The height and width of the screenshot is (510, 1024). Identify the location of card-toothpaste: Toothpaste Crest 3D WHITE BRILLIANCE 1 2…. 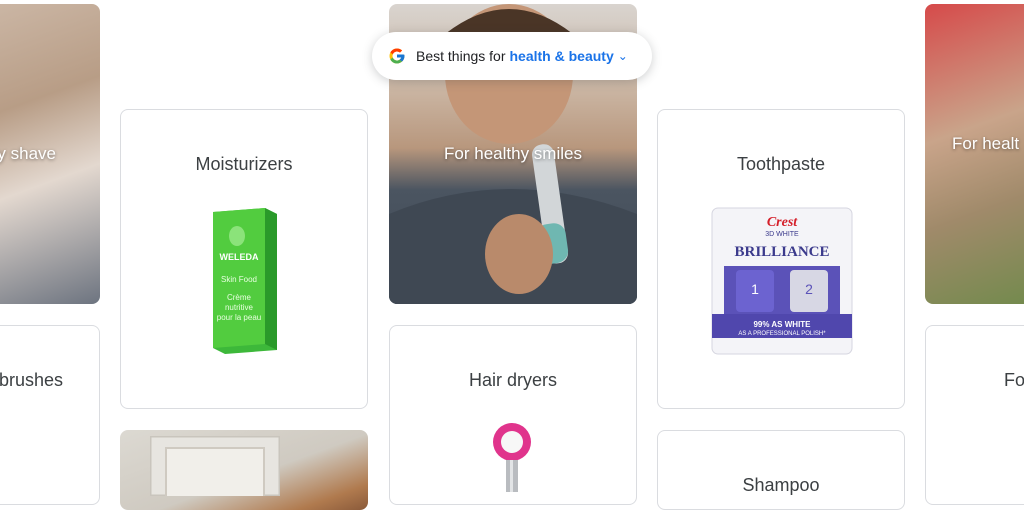
(781, 259).